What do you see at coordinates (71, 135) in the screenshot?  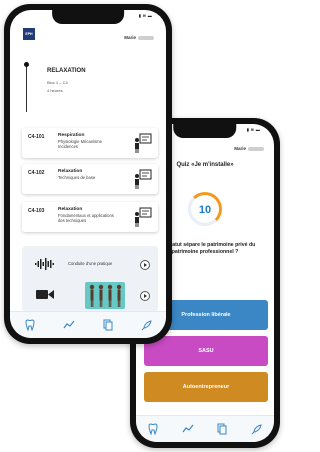 I see `course-title: Respiration` at bounding box center [71, 135].